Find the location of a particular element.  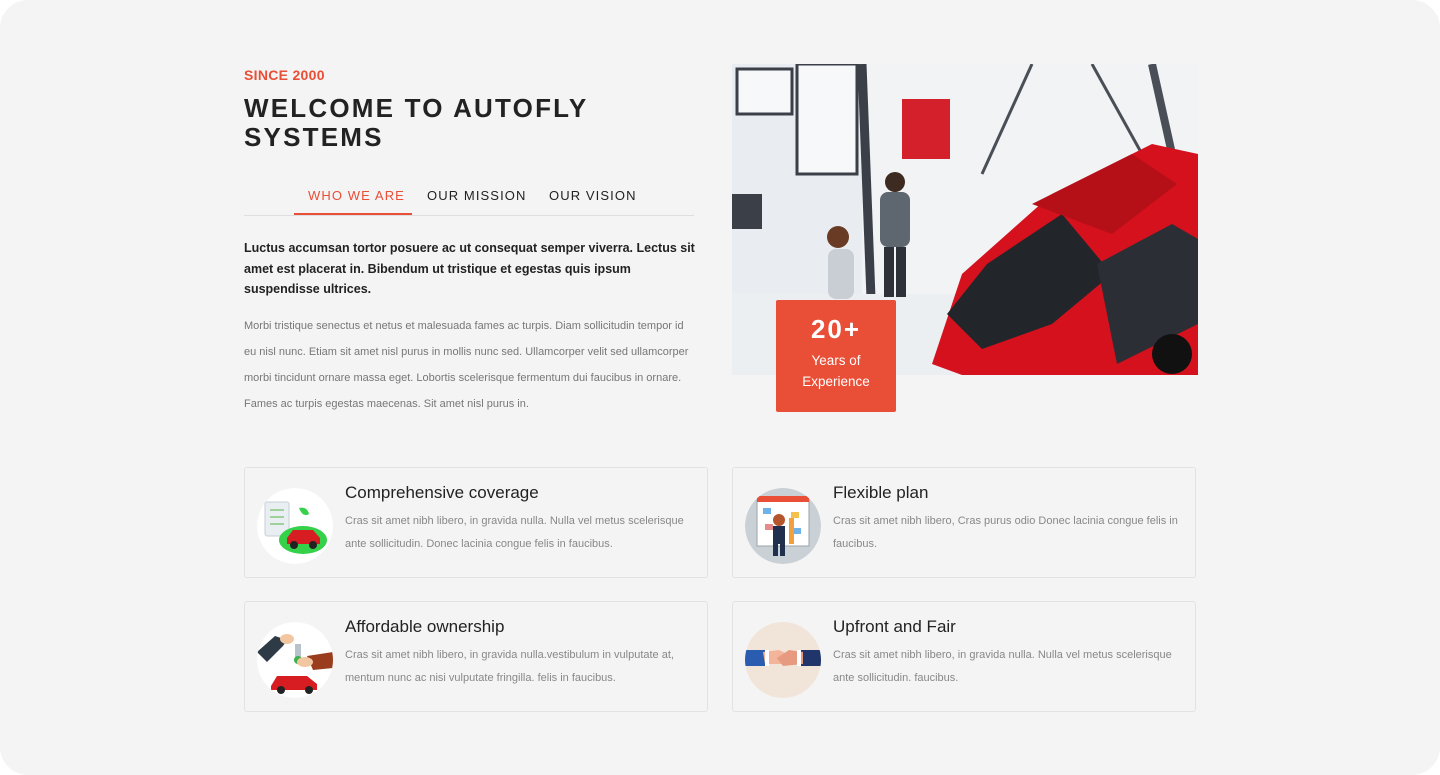

tab-bar: WHO WE ARE OUR MISSION OUR VISION is located at coordinates (469, 196).